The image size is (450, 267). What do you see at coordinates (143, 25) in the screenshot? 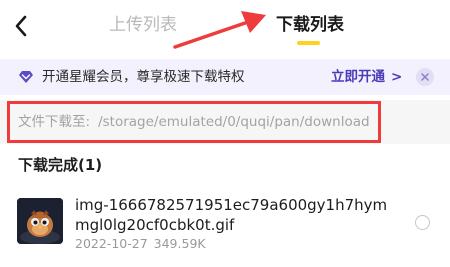
I see `tab-upload-list: 上传列表` at bounding box center [143, 25].